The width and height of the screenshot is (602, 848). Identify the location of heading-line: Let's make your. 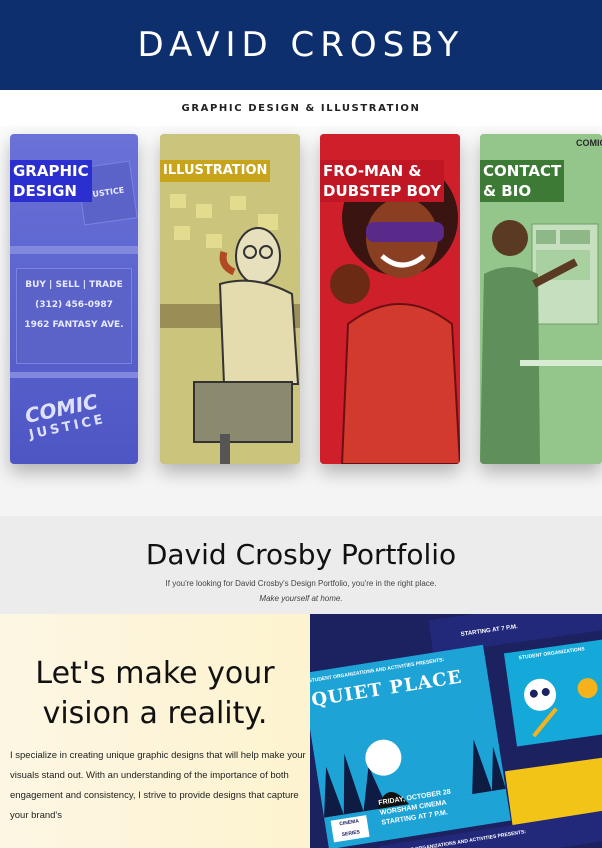
(155, 673).